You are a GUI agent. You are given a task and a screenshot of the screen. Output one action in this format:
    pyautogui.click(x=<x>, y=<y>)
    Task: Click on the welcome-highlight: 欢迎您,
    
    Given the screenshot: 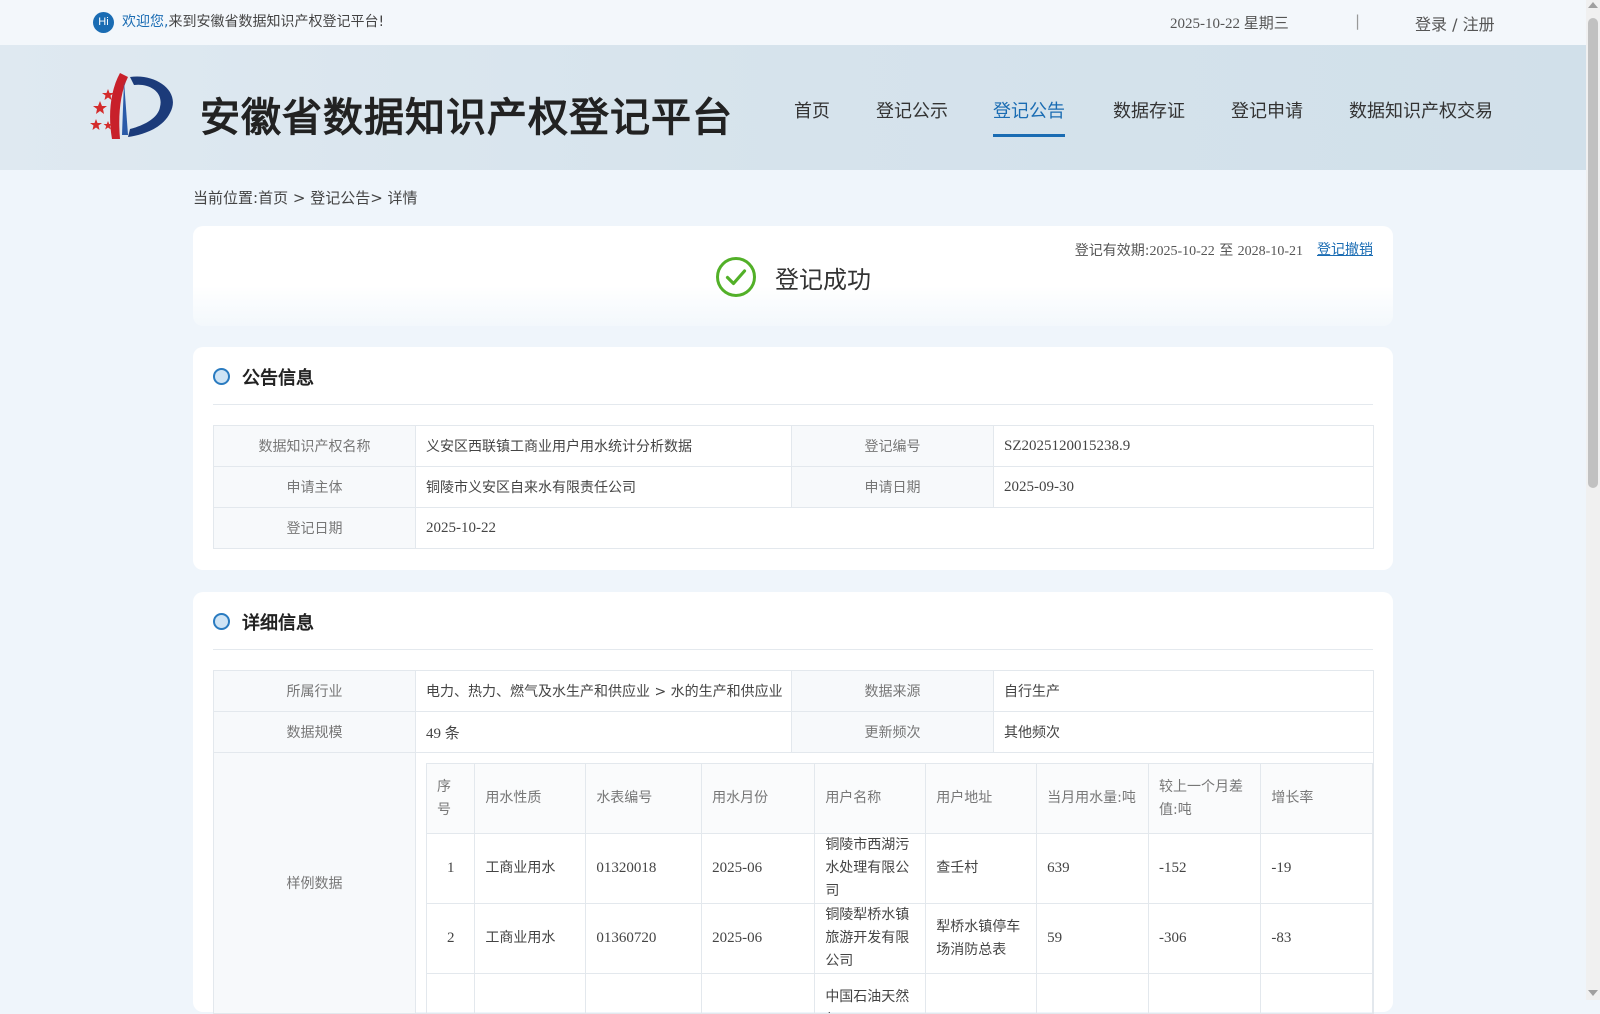 What is the action you would take?
    pyautogui.click(x=145, y=22)
    